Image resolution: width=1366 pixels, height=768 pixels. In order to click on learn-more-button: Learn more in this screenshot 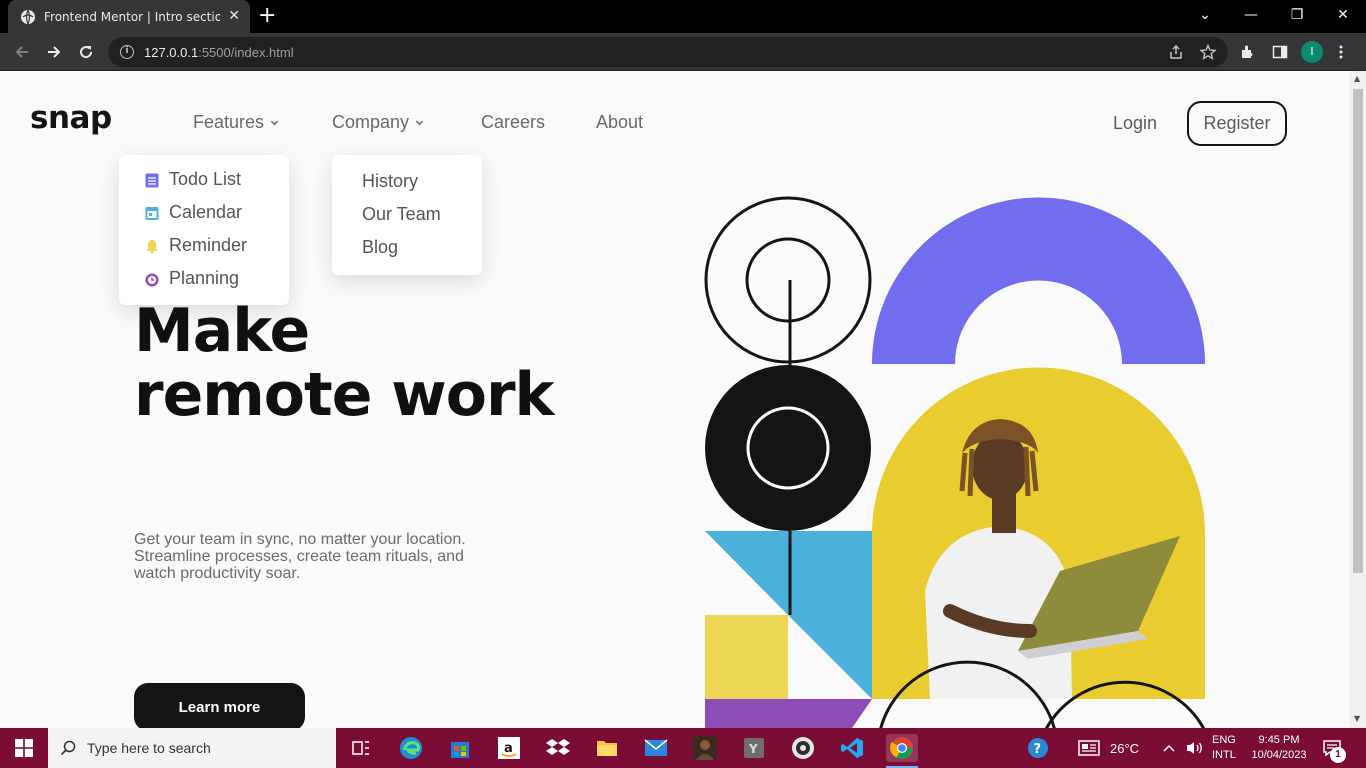, I will do `click(219, 705)`.